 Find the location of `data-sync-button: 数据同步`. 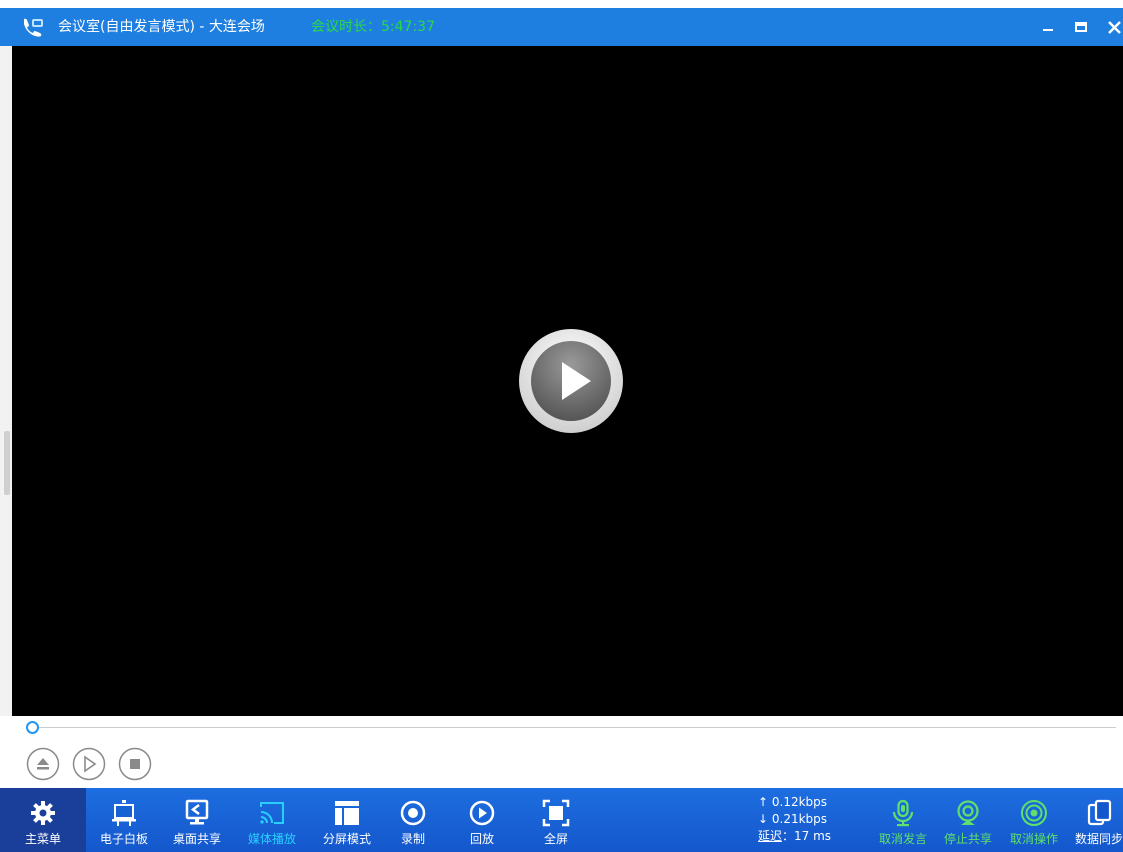

data-sync-button: 数据同步 is located at coordinates (1096, 820).